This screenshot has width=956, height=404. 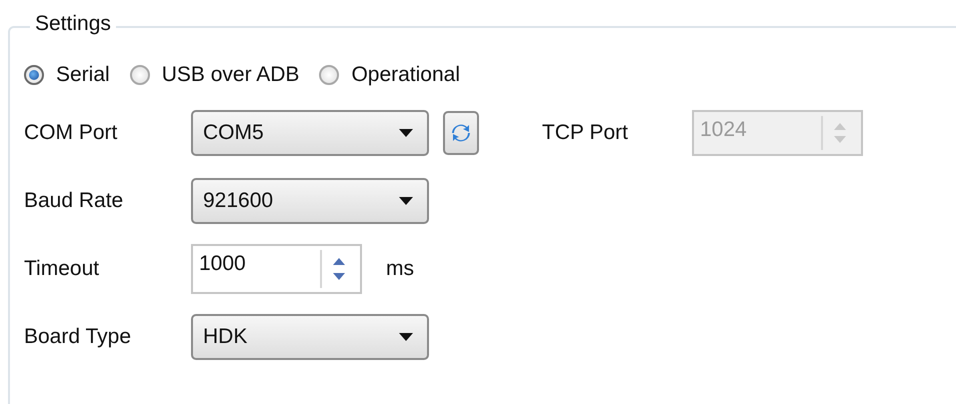 I want to click on dropdown: COM5, so click(x=310, y=133).